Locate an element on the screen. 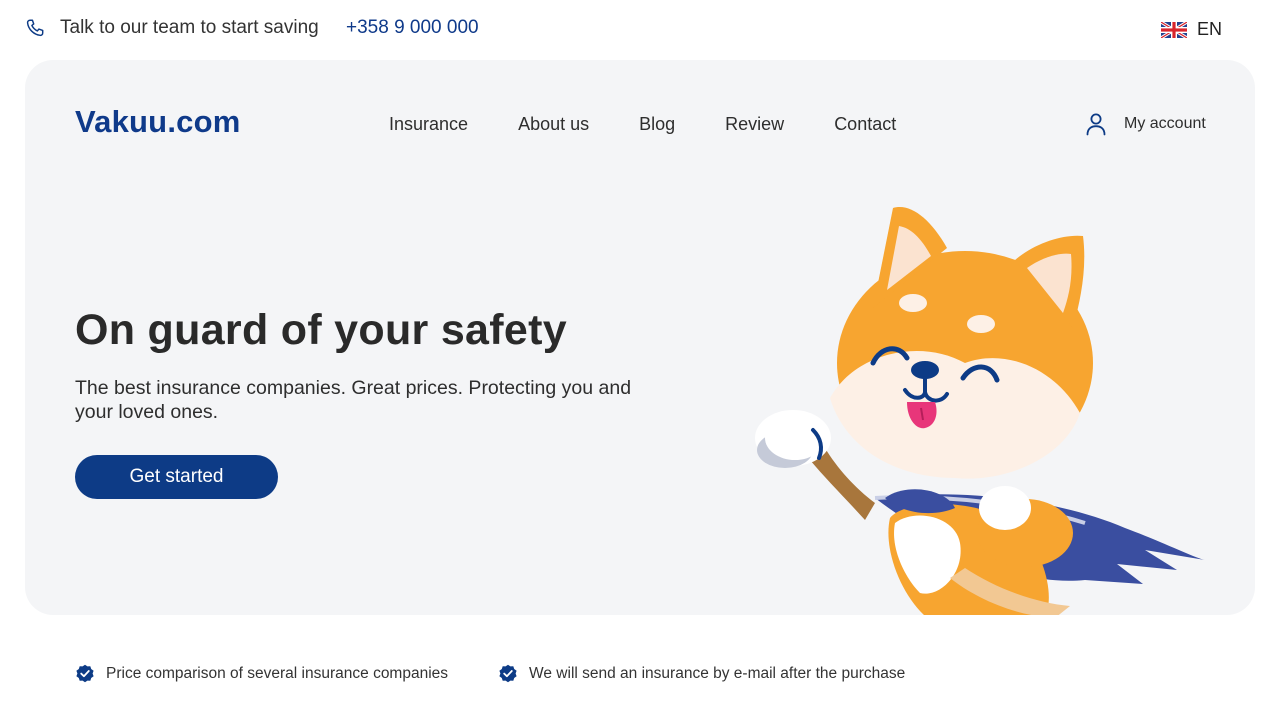 The height and width of the screenshot is (720, 1280). talk-to-team-text: Talk to our team to start saving is located at coordinates (189, 27).